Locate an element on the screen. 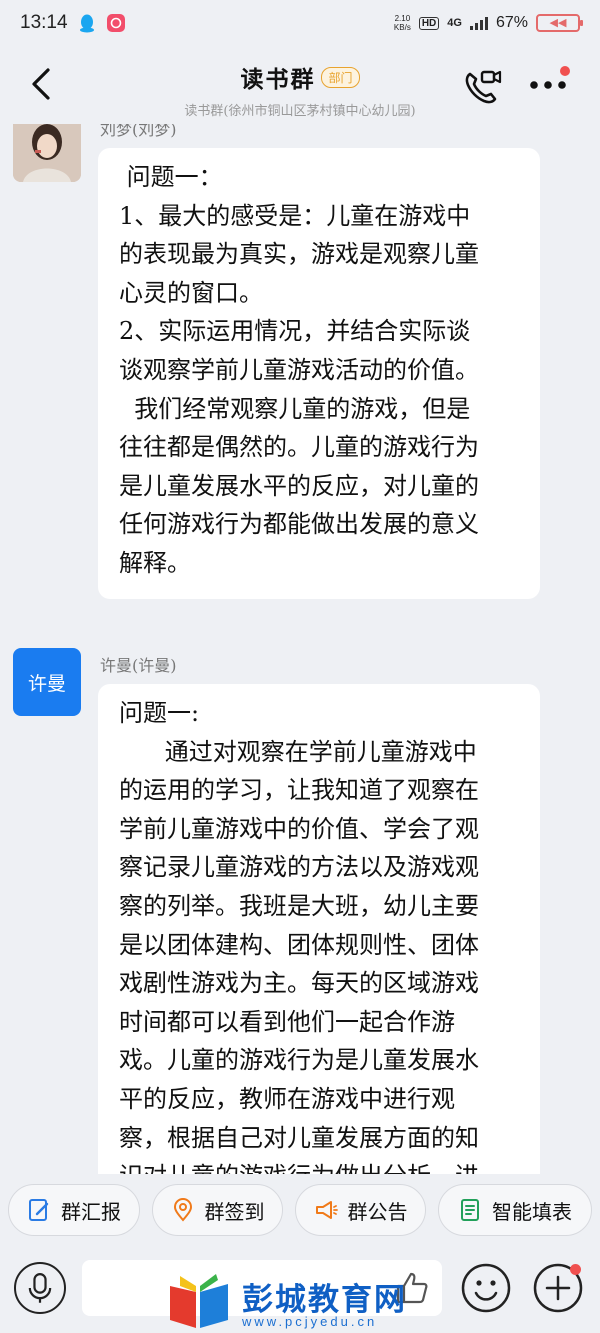 The image size is (600, 1333). status-bar: 13:14 2.10 KB/s HD 4G 67% ◀◀ is located at coordinates (300, 23).